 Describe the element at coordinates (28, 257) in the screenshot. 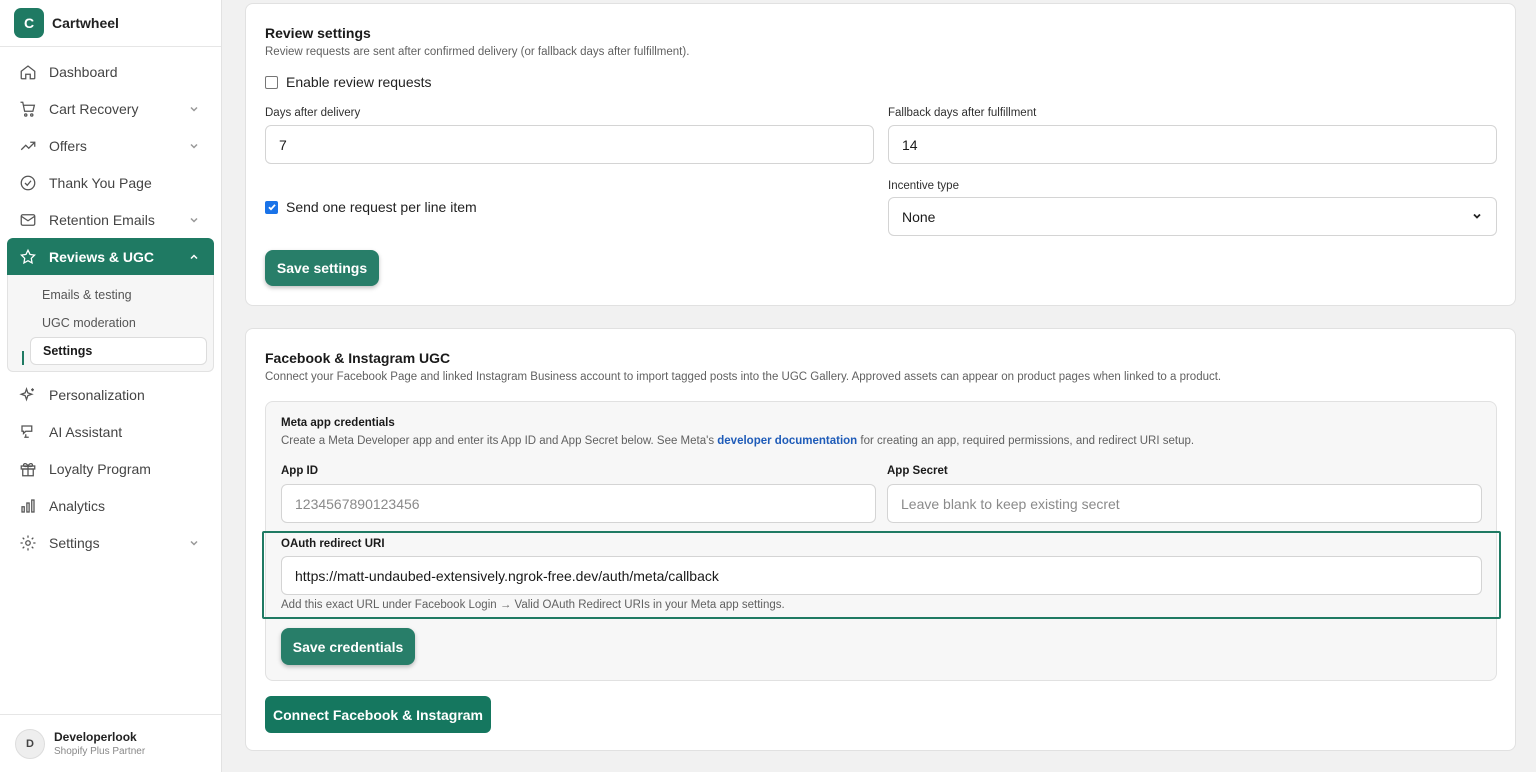

I see `star-icon` at that location.